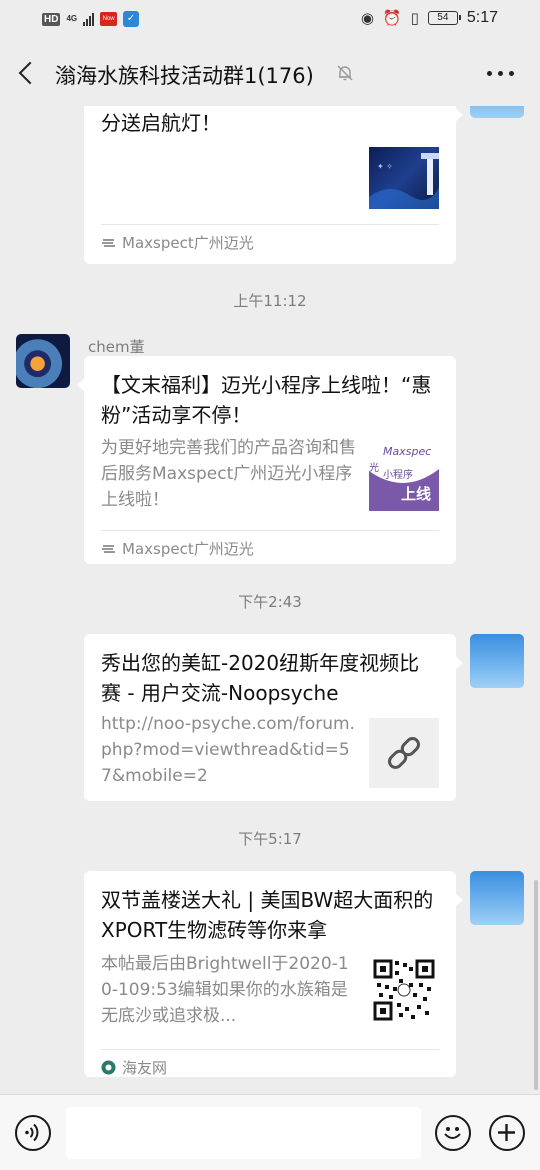  Describe the element at coordinates (398, 474) in the screenshot. I see `svg-text: 小程序` at that location.